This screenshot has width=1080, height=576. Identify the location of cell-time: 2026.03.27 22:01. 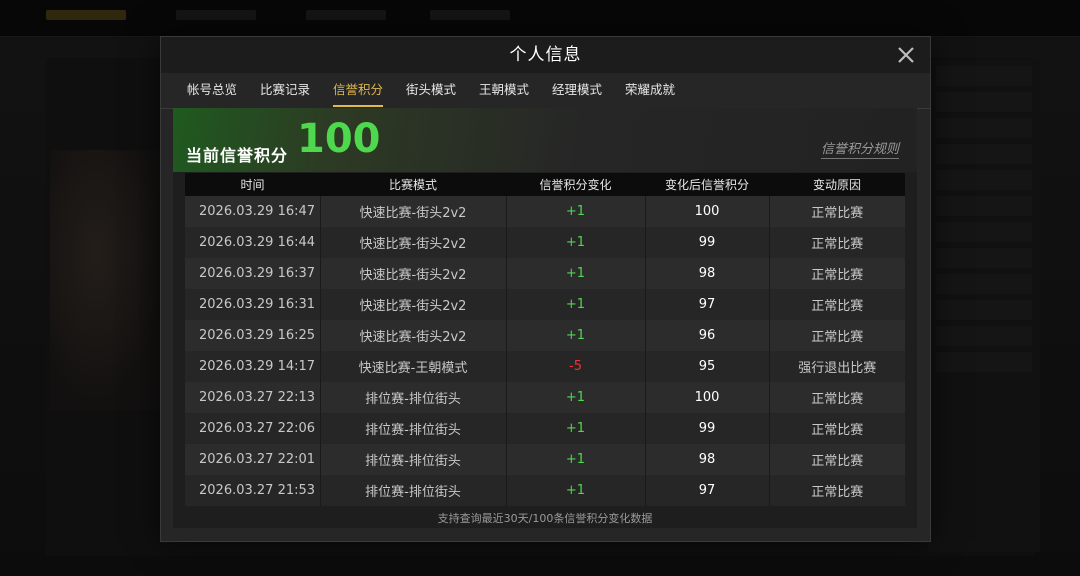
(253, 459).